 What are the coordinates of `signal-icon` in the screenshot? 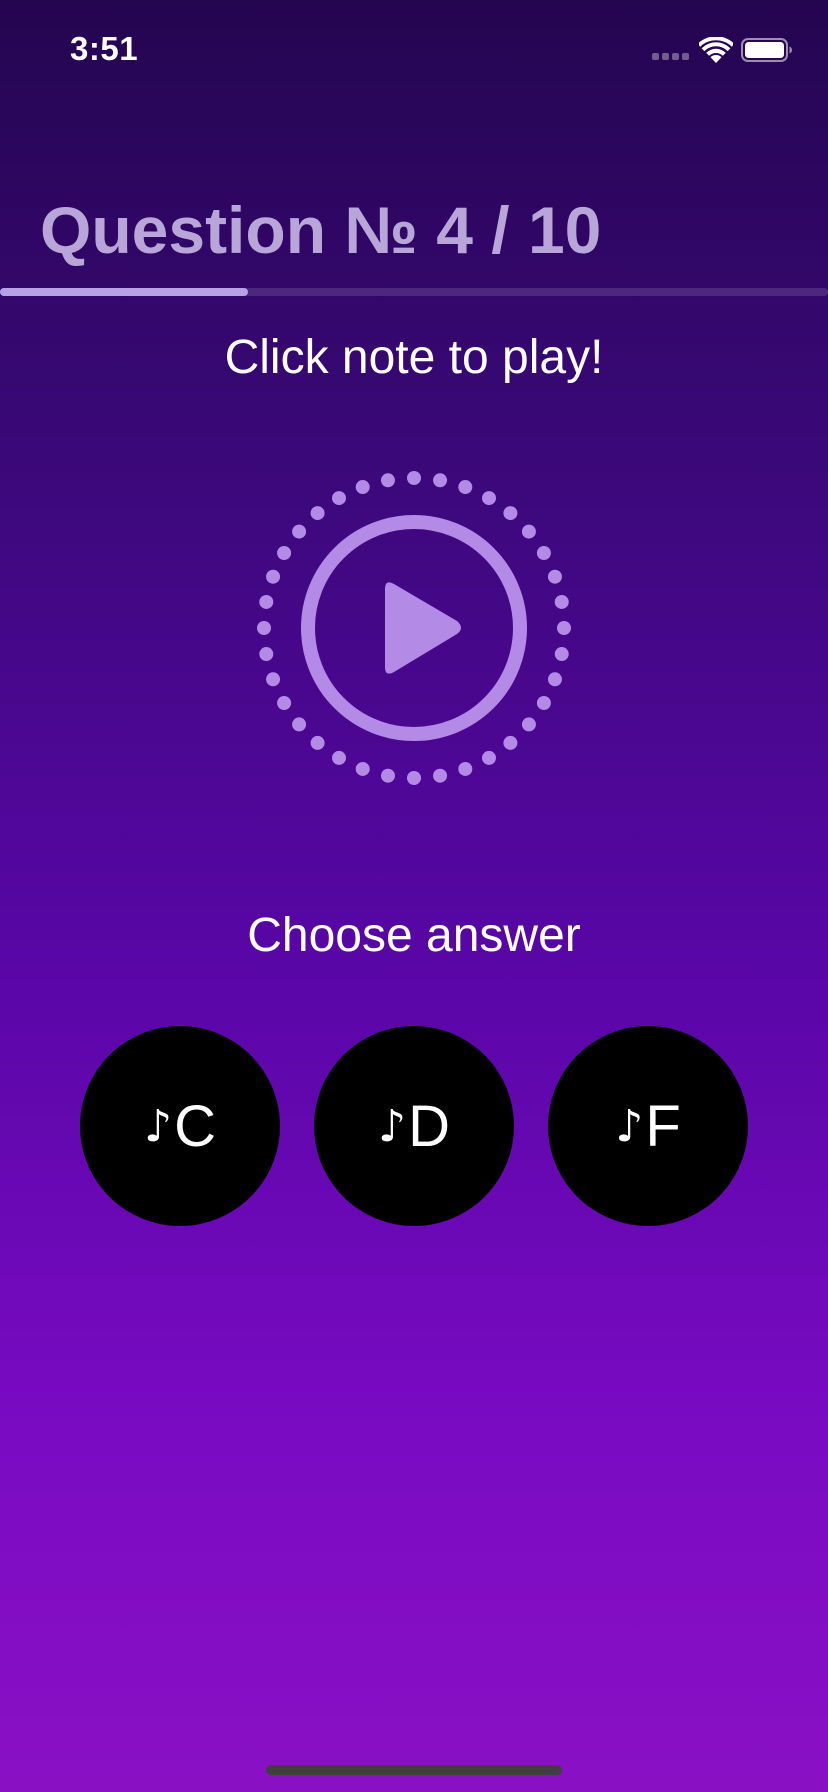 It's located at (671, 57).